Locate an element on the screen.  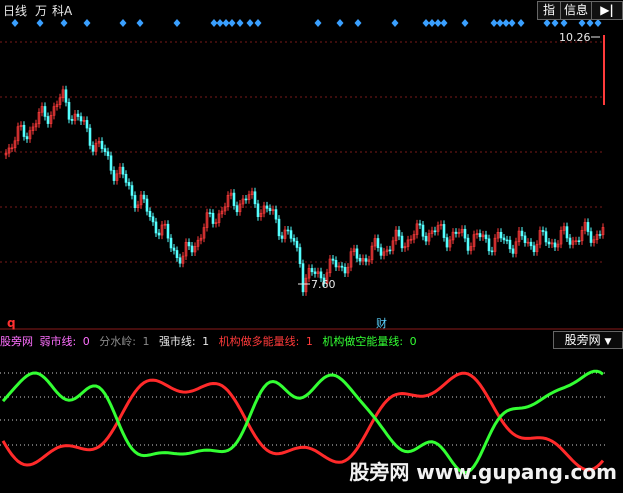
bar-icon: | is located at coordinates (611, 10).